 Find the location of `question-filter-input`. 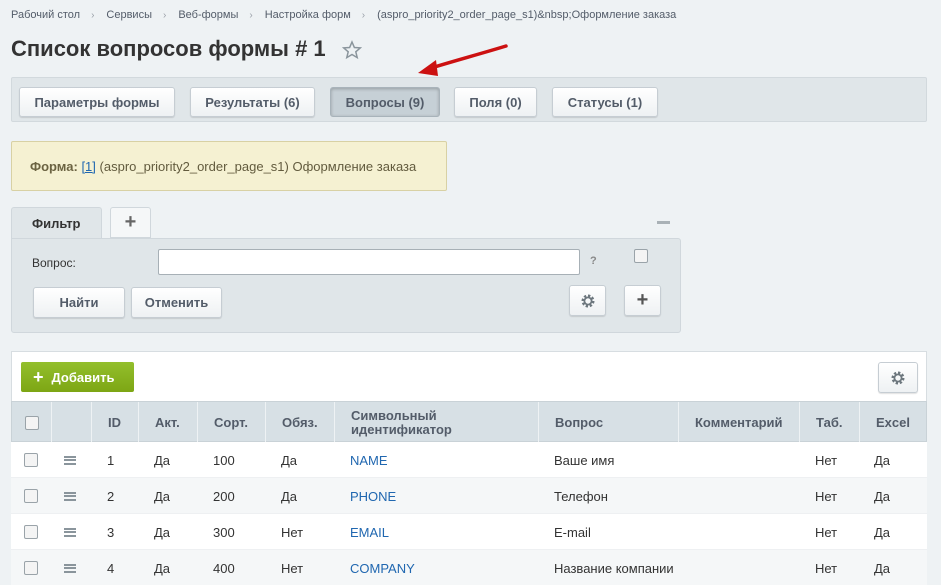

question-filter-input is located at coordinates (369, 262).